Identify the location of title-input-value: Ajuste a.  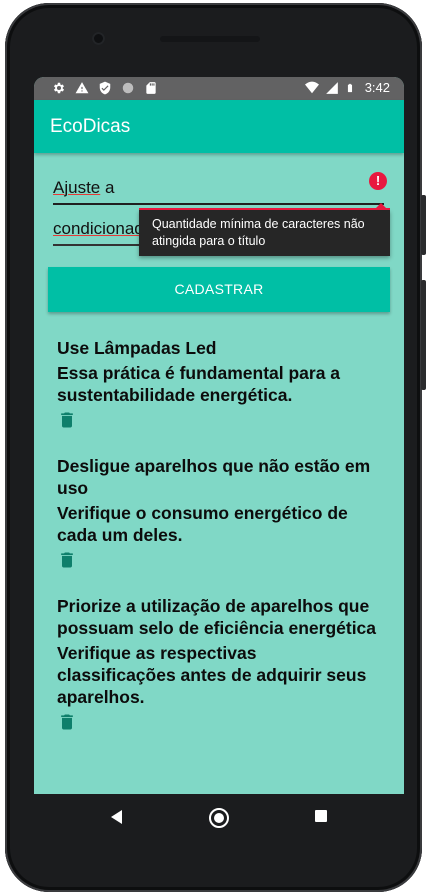
(83, 188).